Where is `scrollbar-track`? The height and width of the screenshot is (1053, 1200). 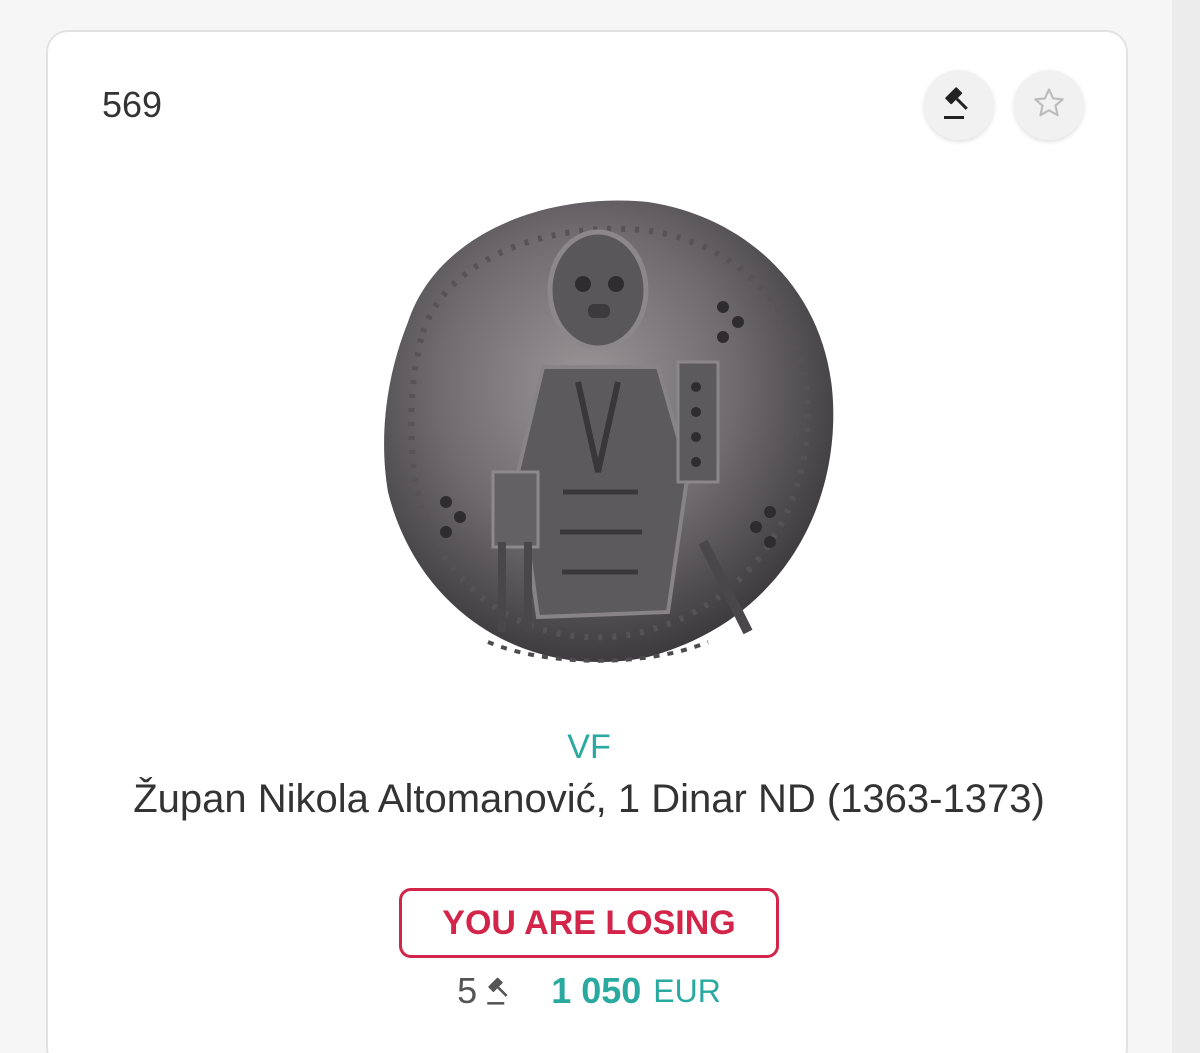 scrollbar-track is located at coordinates (1186, 526).